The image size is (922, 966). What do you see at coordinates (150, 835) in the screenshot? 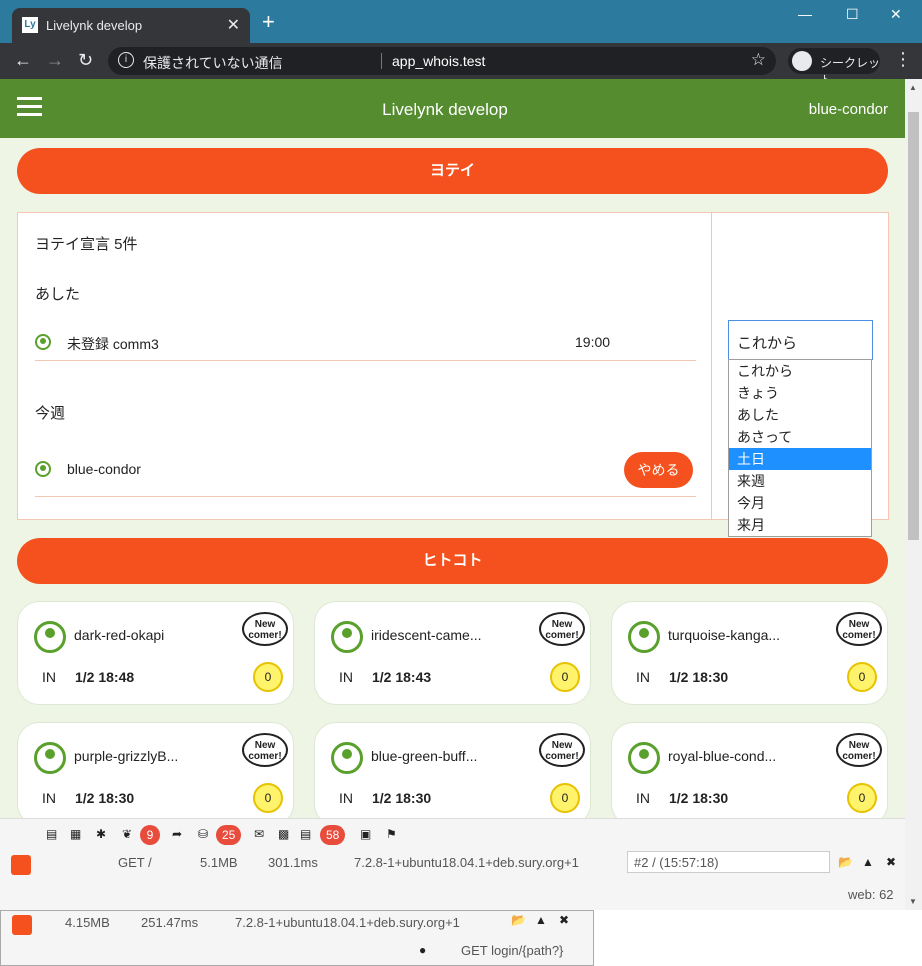
I see `views-count-badge: 9` at bounding box center [150, 835].